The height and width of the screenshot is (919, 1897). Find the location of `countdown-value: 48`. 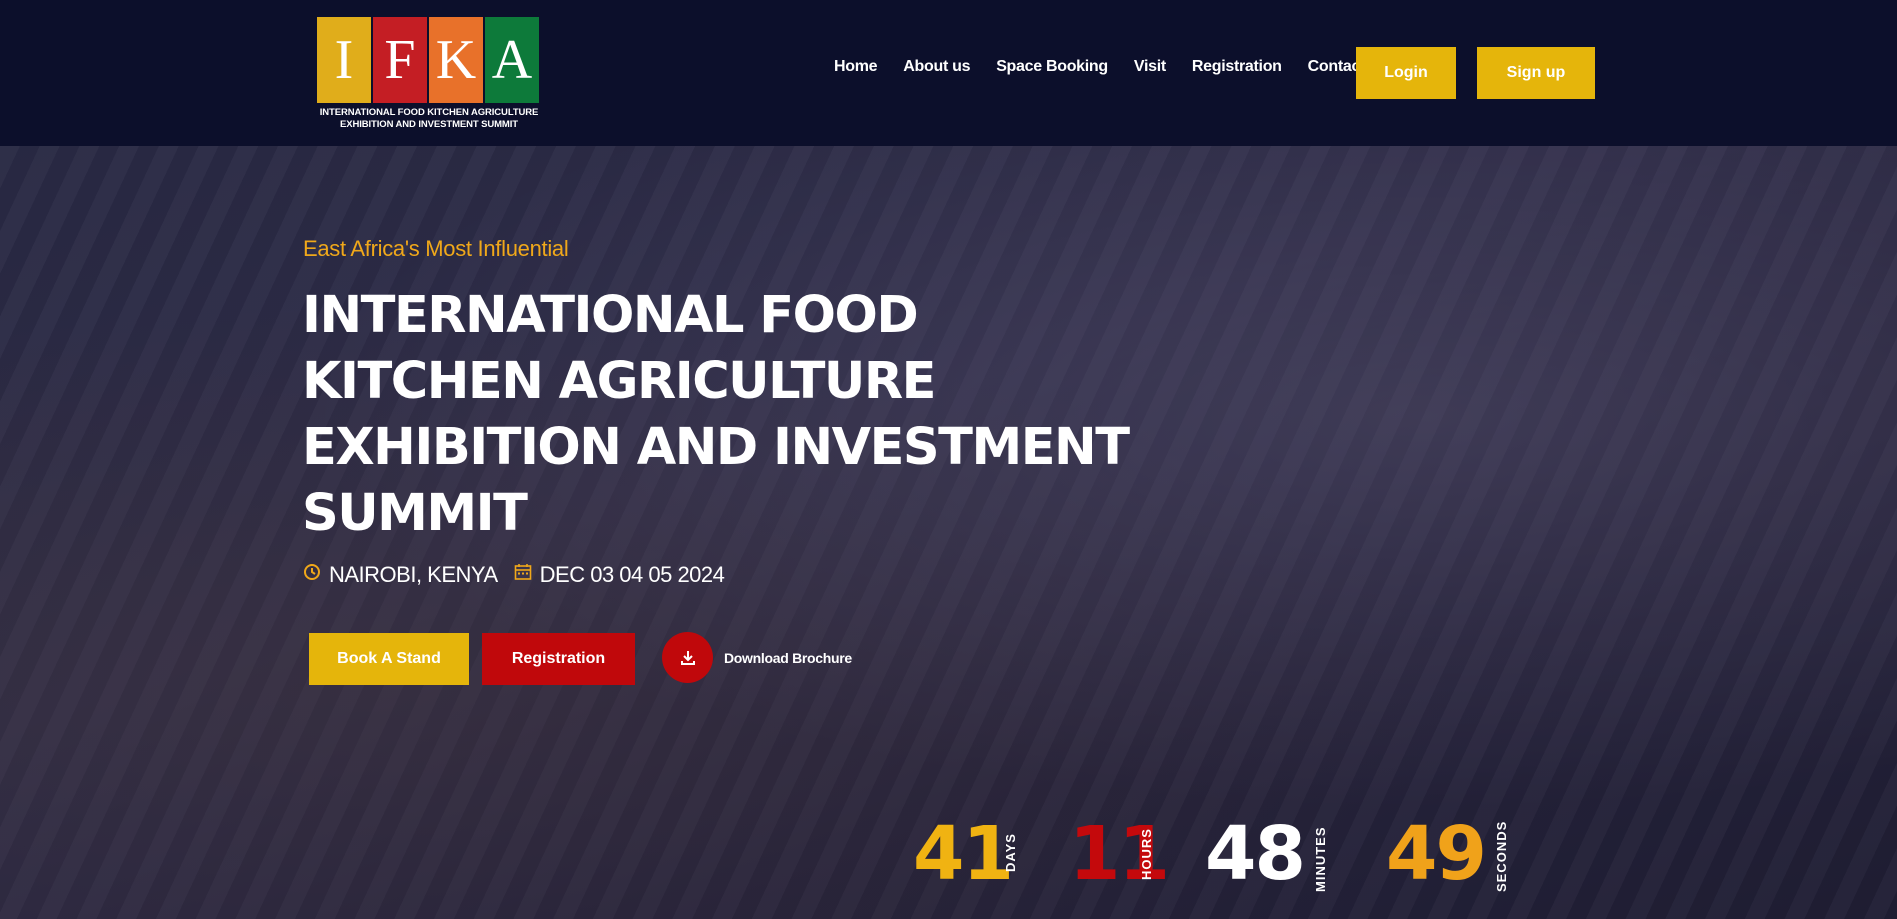

countdown-value: 48 is located at coordinates (1255, 854).